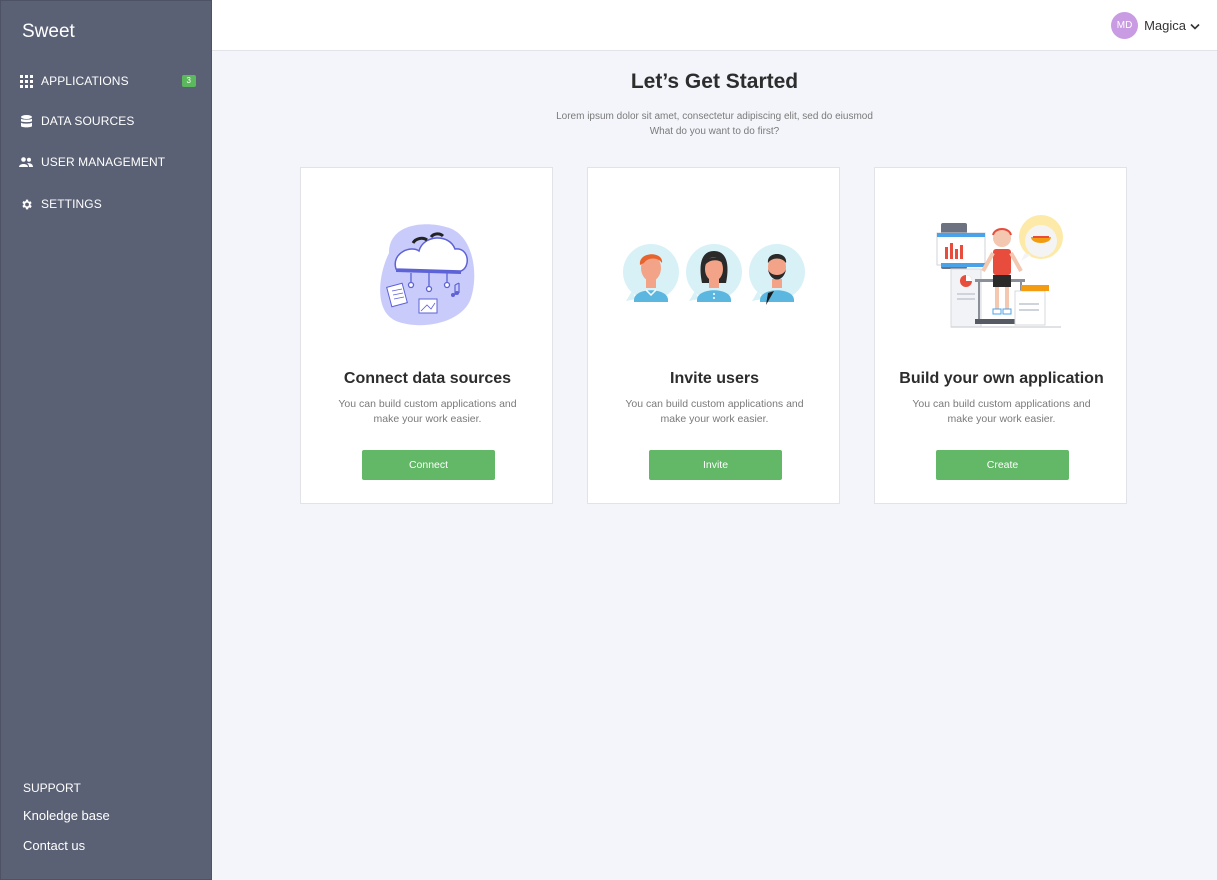  Describe the element at coordinates (715, 465) in the screenshot. I see `invite-button: Invite` at that location.